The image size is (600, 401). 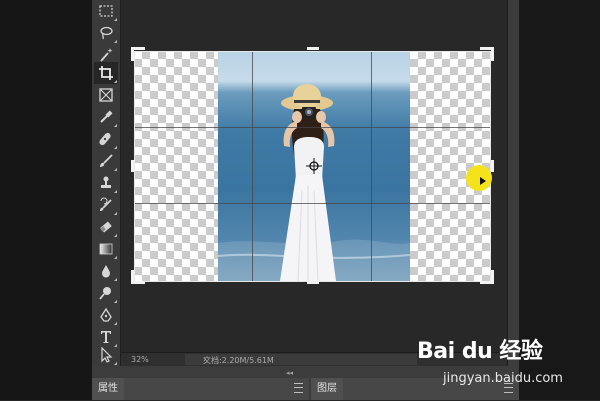 I want to click on dodge-icon, so click(x=105, y=293).